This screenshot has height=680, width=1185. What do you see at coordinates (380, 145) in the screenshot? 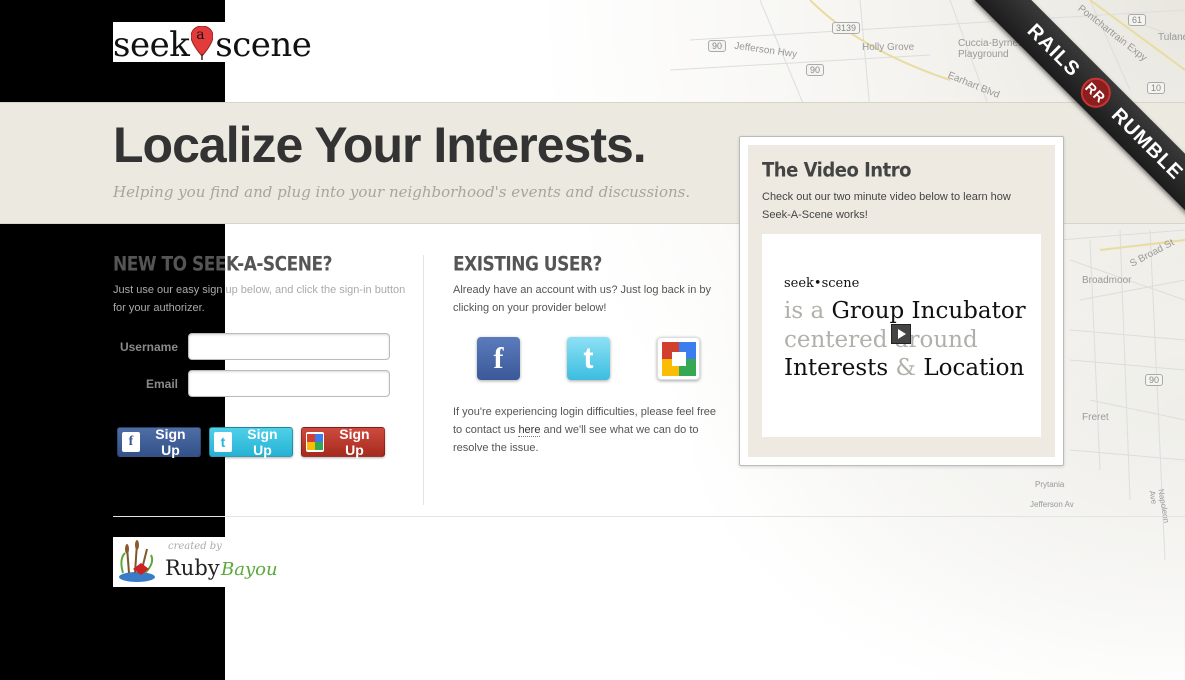
I see `hero-title: Localize Your Interests.` at bounding box center [380, 145].